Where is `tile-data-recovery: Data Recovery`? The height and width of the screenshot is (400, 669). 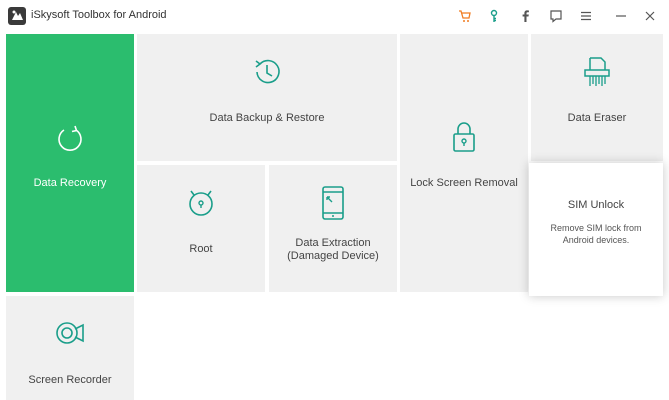 tile-data-recovery: Data Recovery is located at coordinates (70, 163).